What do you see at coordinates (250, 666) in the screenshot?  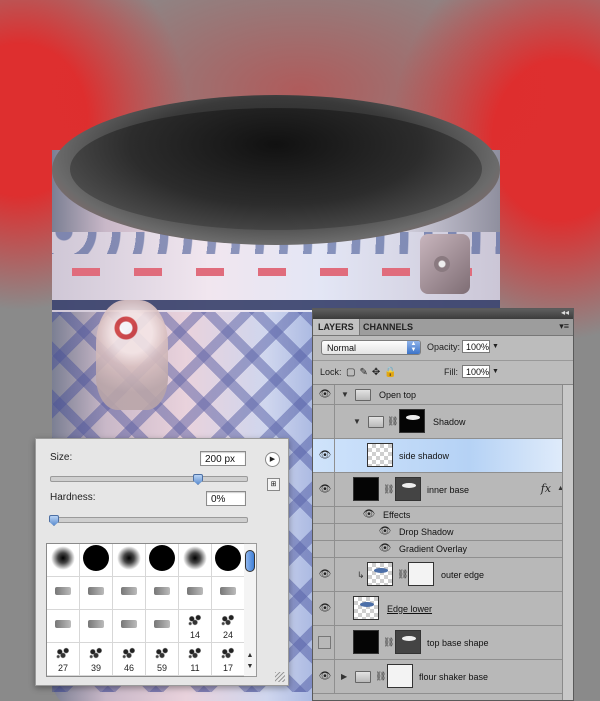 I see `scroll-down-icon: ▼` at bounding box center [250, 666].